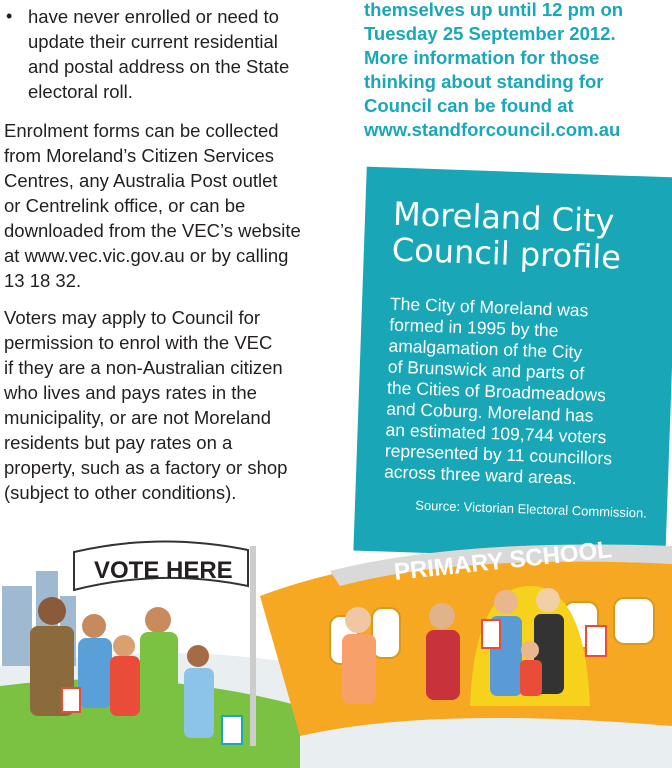 The height and width of the screenshot is (768, 672). I want to click on paragraph-line: Centres, any Australia Post outlet, so click(141, 180).